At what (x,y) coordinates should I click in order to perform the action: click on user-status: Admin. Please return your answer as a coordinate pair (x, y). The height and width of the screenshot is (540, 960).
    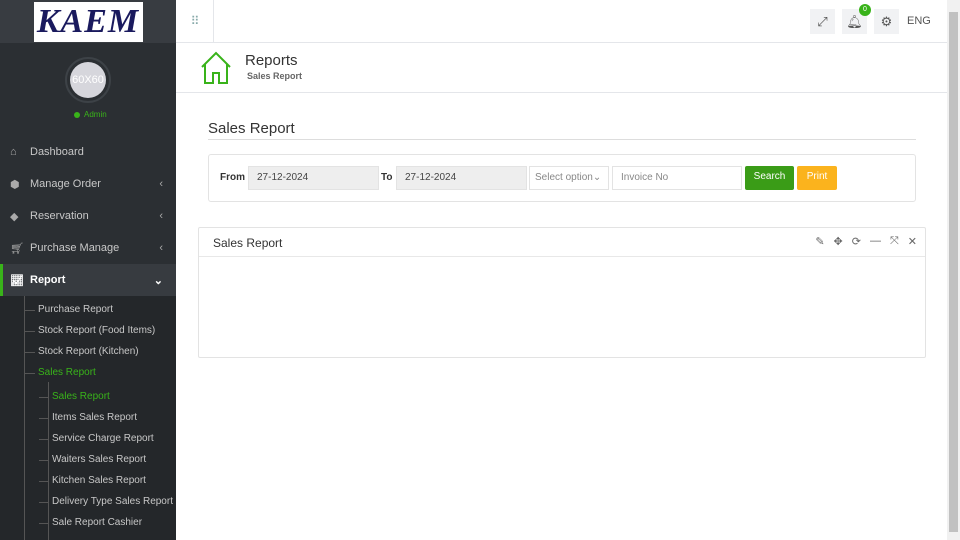
    Looking at the image, I should click on (90, 114).